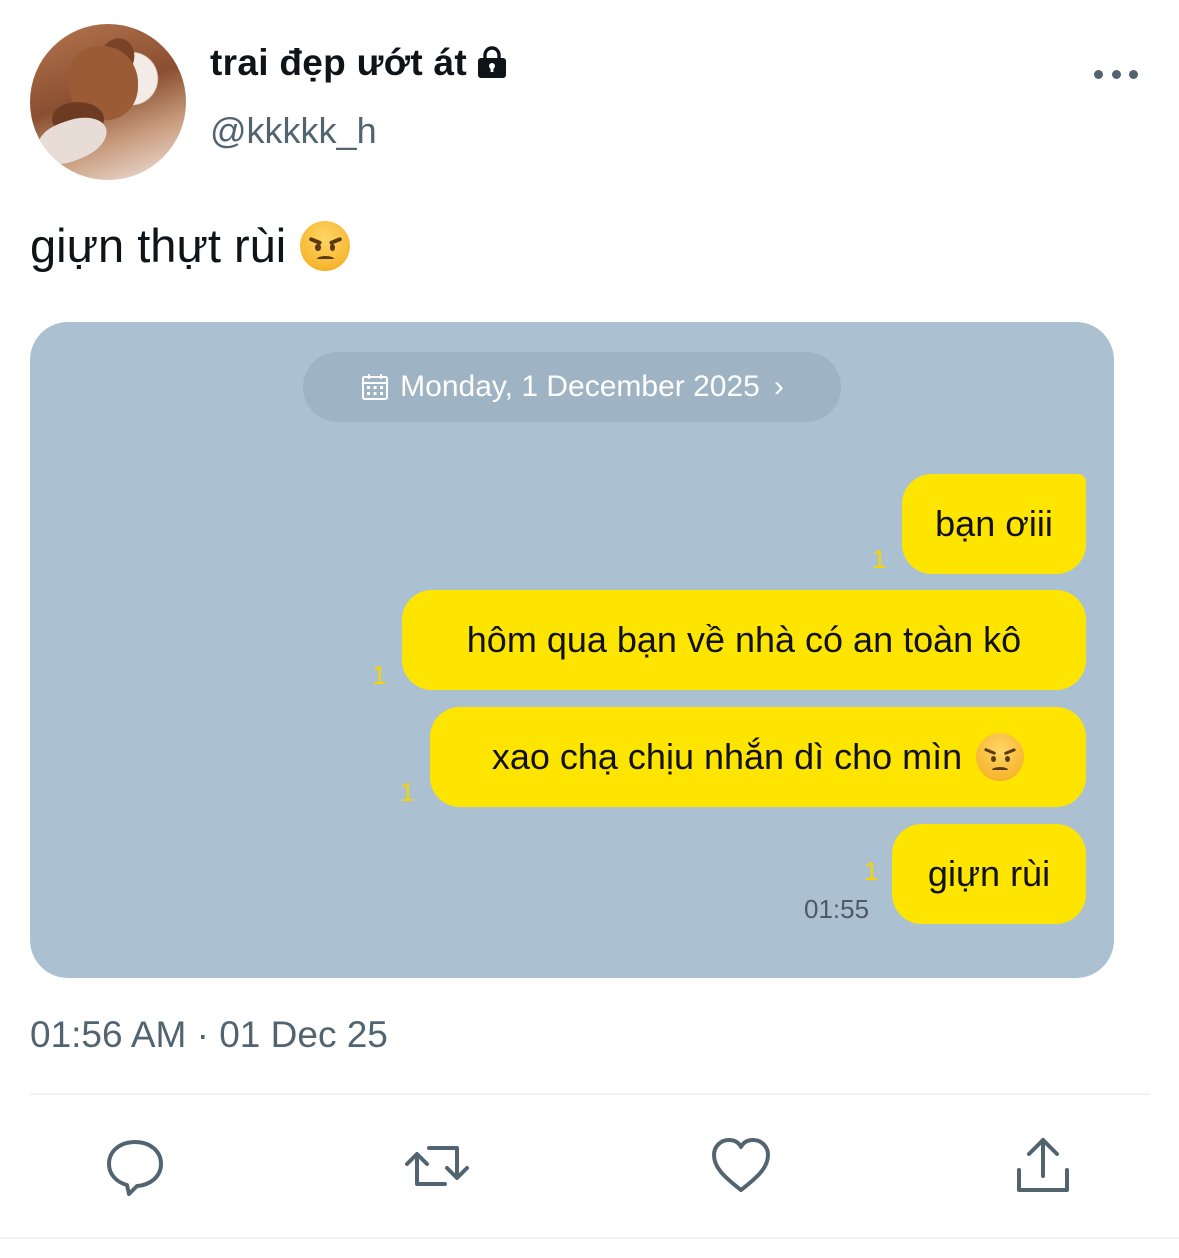 The width and height of the screenshot is (1179, 1258). I want to click on retweet-button, so click(437, 1166).